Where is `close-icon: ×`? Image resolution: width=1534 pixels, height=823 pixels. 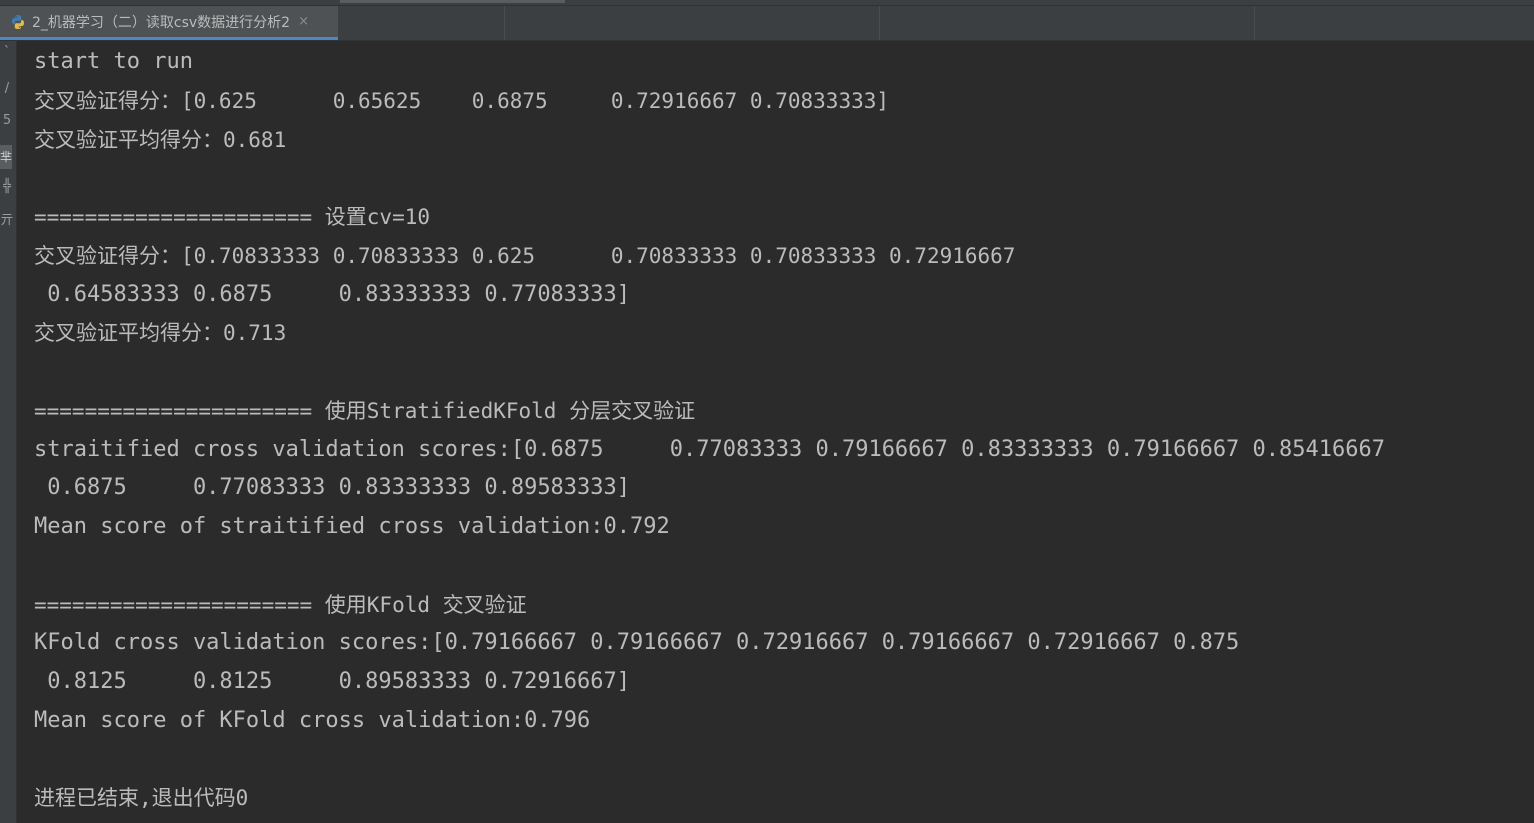 close-icon: × is located at coordinates (303, 21).